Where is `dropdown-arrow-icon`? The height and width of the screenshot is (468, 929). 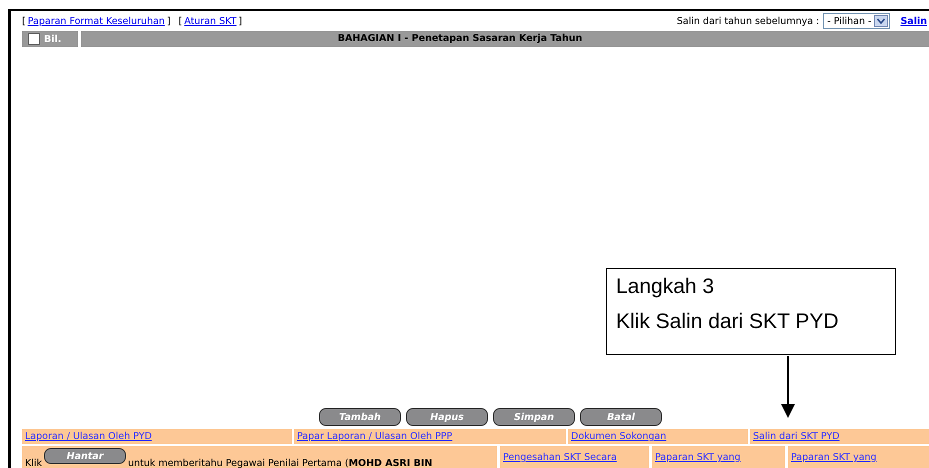
dropdown-arrow-icon is located at coordinates (881, 21).